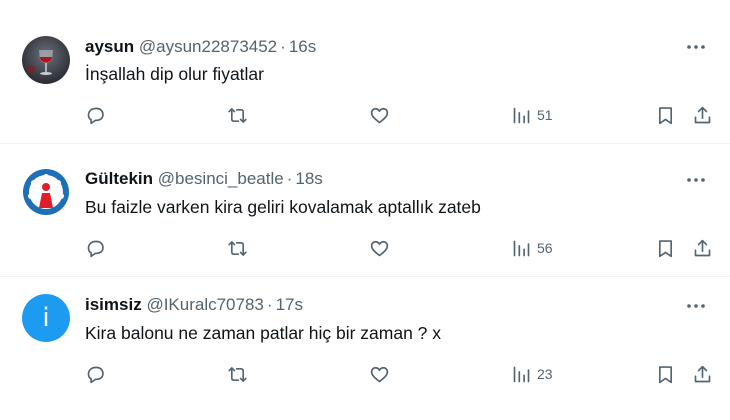 This screenshot has width=730, height=420. I want to click on action-bar: 56, so click(365, 248).